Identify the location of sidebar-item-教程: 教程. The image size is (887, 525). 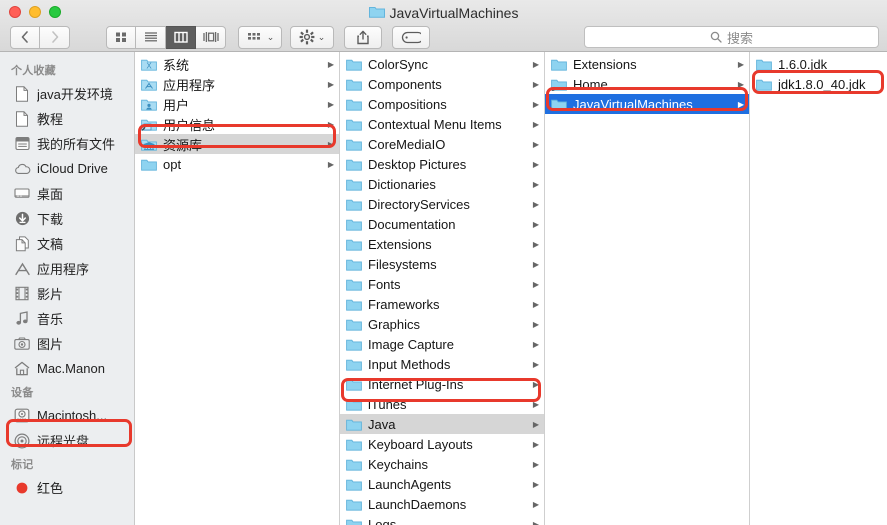
(67, 118).